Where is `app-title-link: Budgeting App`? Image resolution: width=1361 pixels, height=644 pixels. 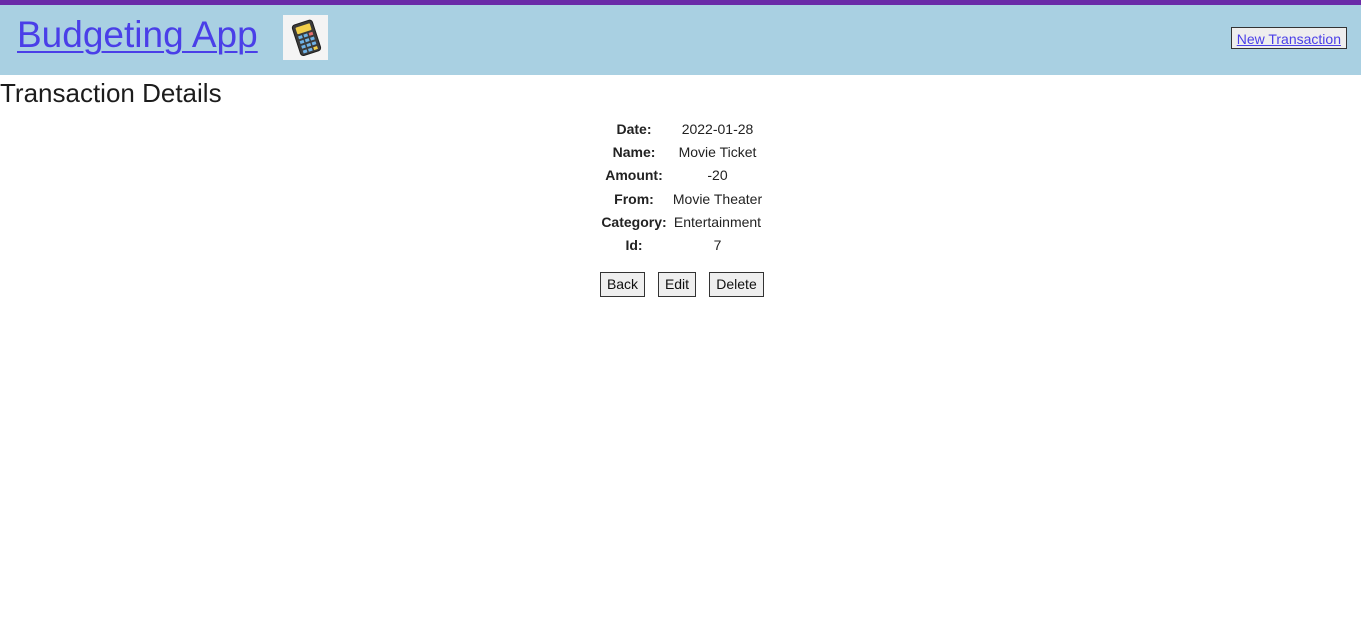
app-title-link: Budgeting App is located at coordinates (137, 35).